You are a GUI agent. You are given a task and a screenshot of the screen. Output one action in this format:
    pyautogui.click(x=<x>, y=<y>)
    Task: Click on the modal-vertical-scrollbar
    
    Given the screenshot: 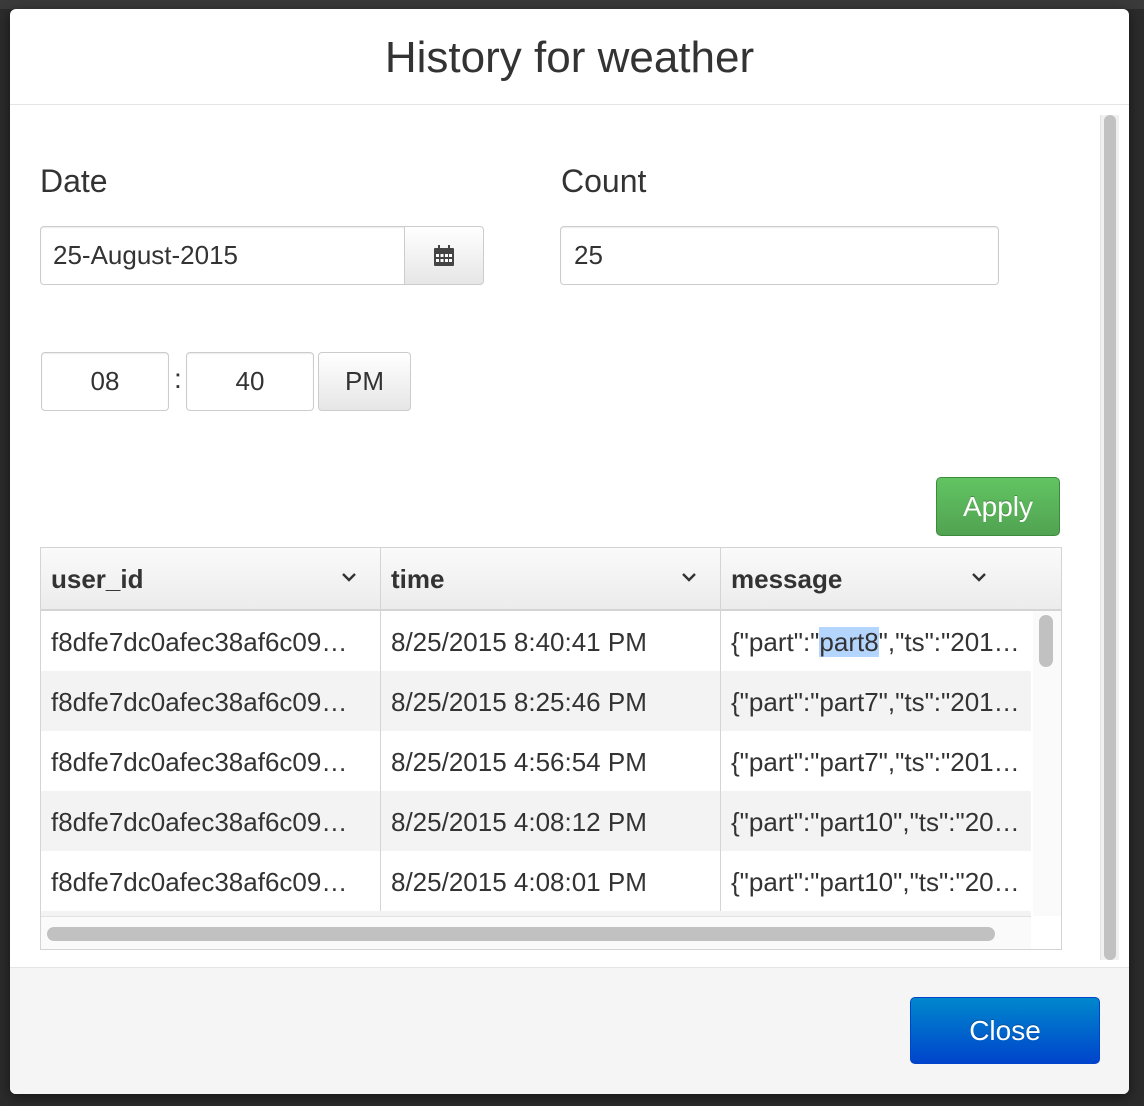 What is the action you would take?
    pyautogui.click(x=1109, y=537)
    